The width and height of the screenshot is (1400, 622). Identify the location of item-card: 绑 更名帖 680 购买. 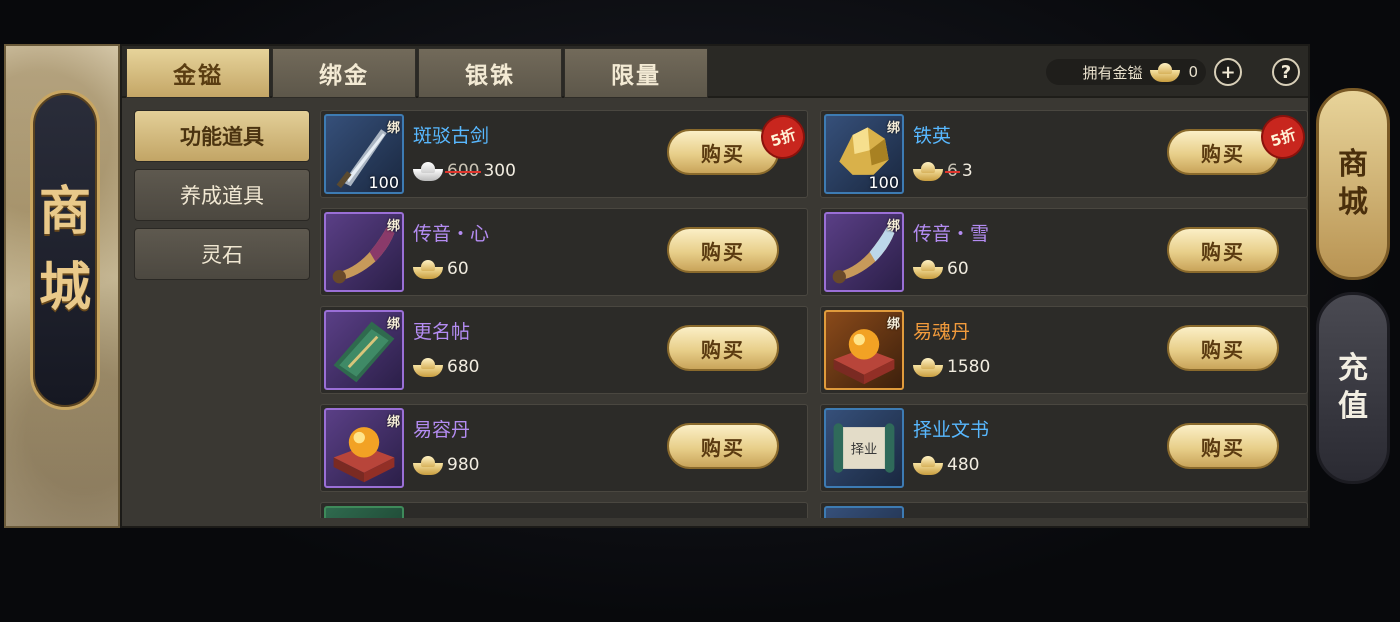
(564, 350).